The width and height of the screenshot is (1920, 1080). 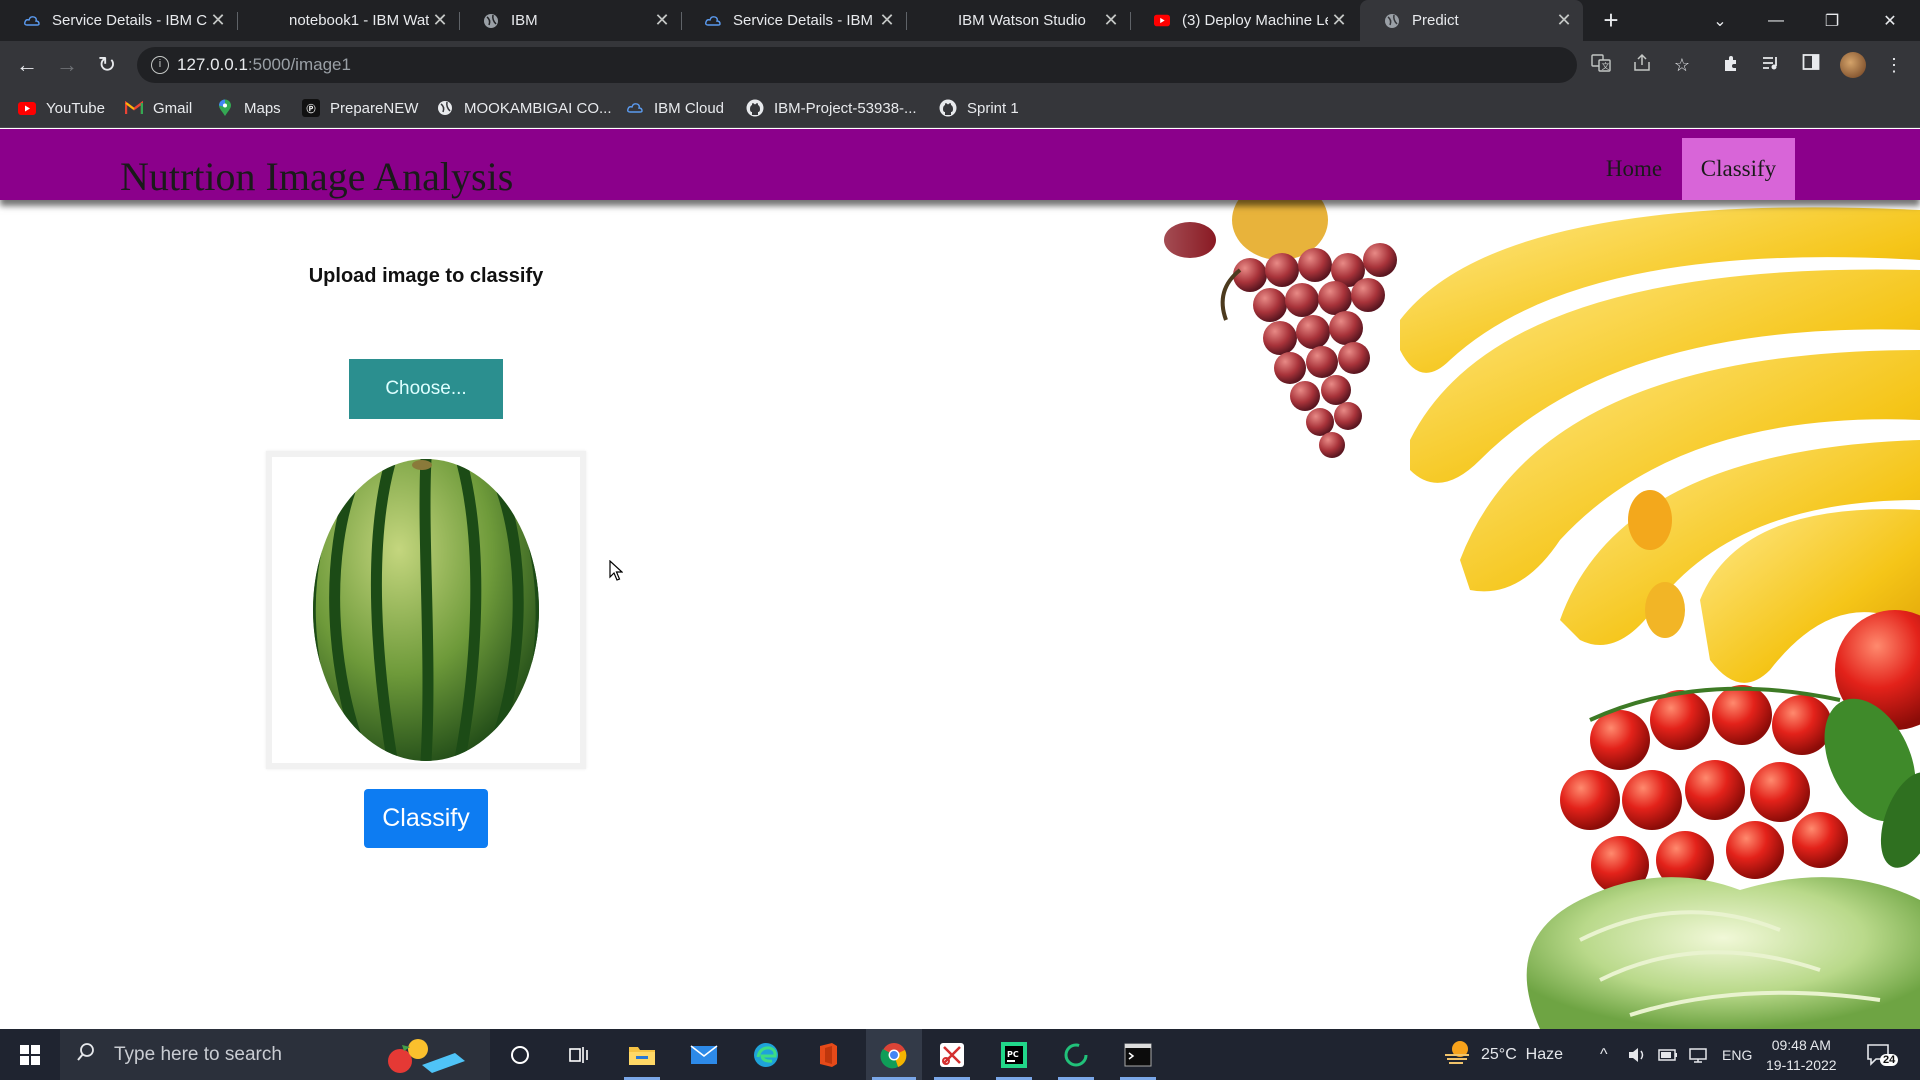 What do you see at coordinates (1606, 66) in the screenshot?
I see `svg-text: 文` at bounding box center [1606, 66].